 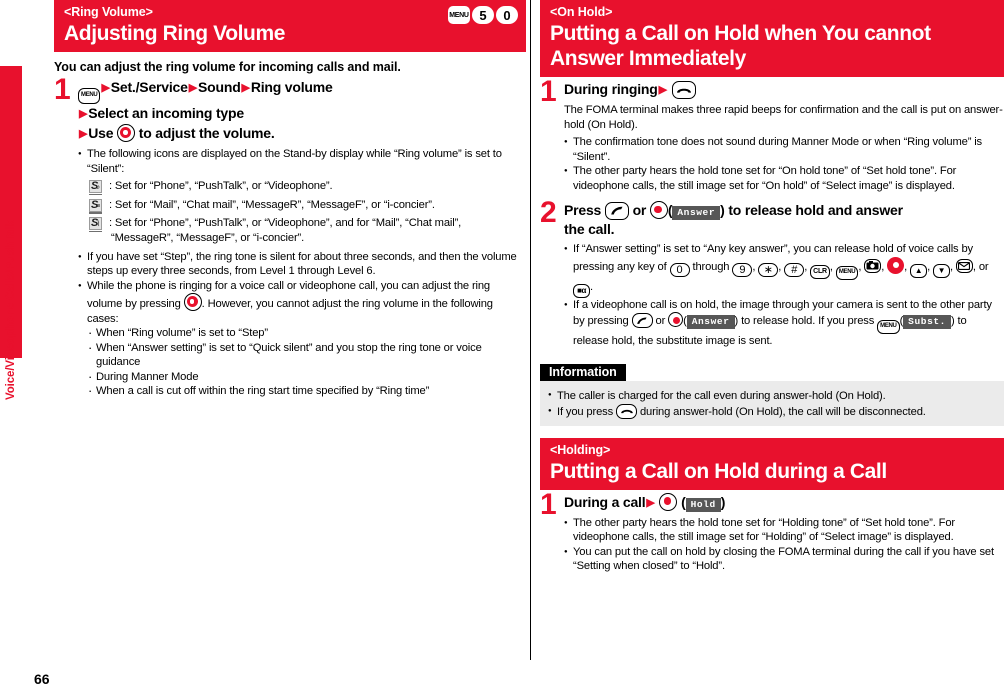 What do you see at coordinates (583, 372) in the screenshot?
I see `information-heading: Information` at bounding box center [583, 372].